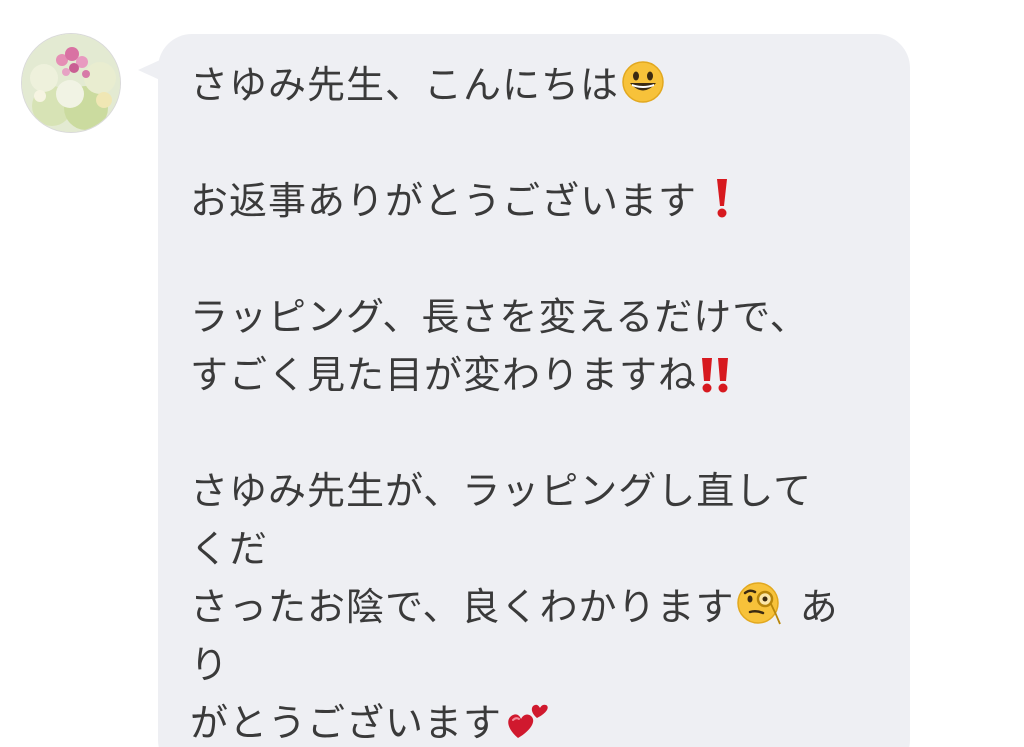  I want to click on line-text: さったお陰で、良くわかります, so click(462, 607).